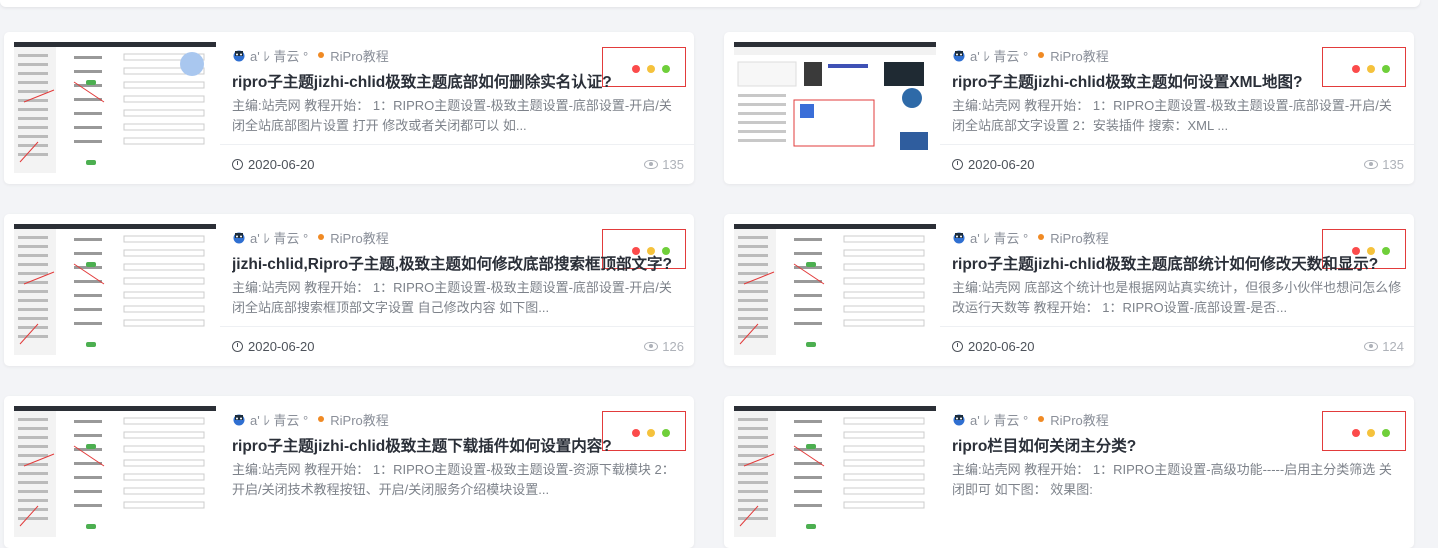 This screenshot has width=1438, height=548. Describe the element at coordinates (710, 3) in the screenshot. I see `top-header-bar` at that location.